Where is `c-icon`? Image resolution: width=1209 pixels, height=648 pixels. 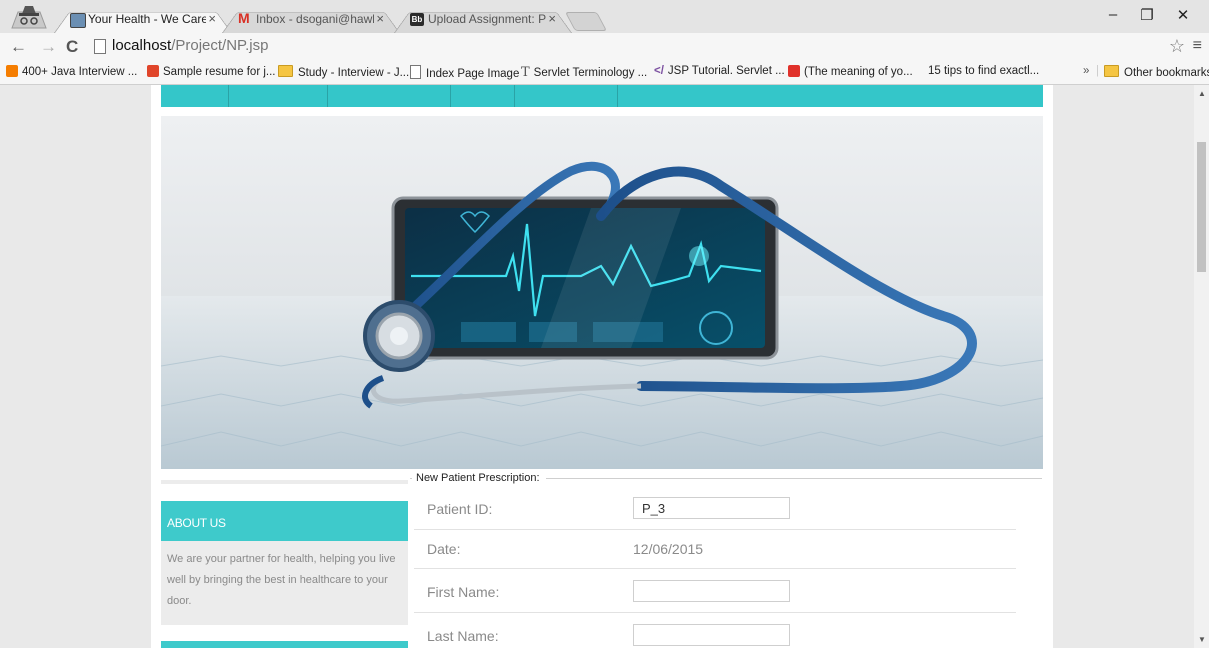 c-icon is located at coordinates (153, 71).